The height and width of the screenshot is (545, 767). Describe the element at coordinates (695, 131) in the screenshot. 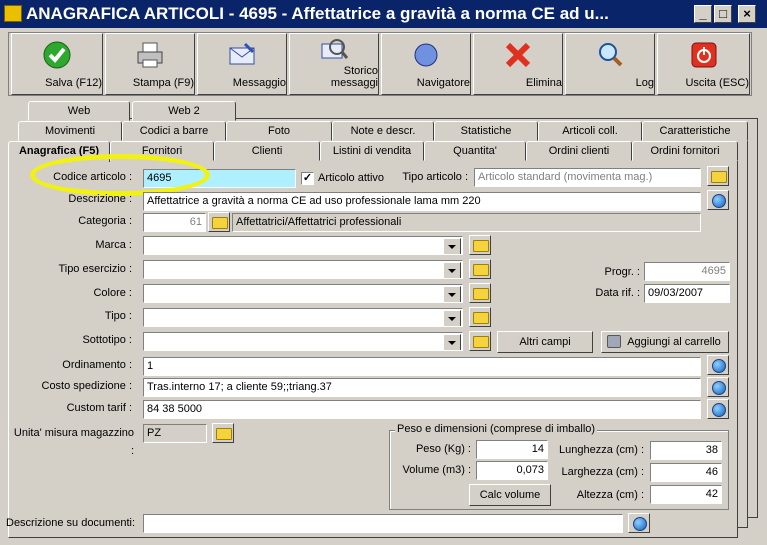

I see `tab-caratteristiche: Caratteristiche` at that location.